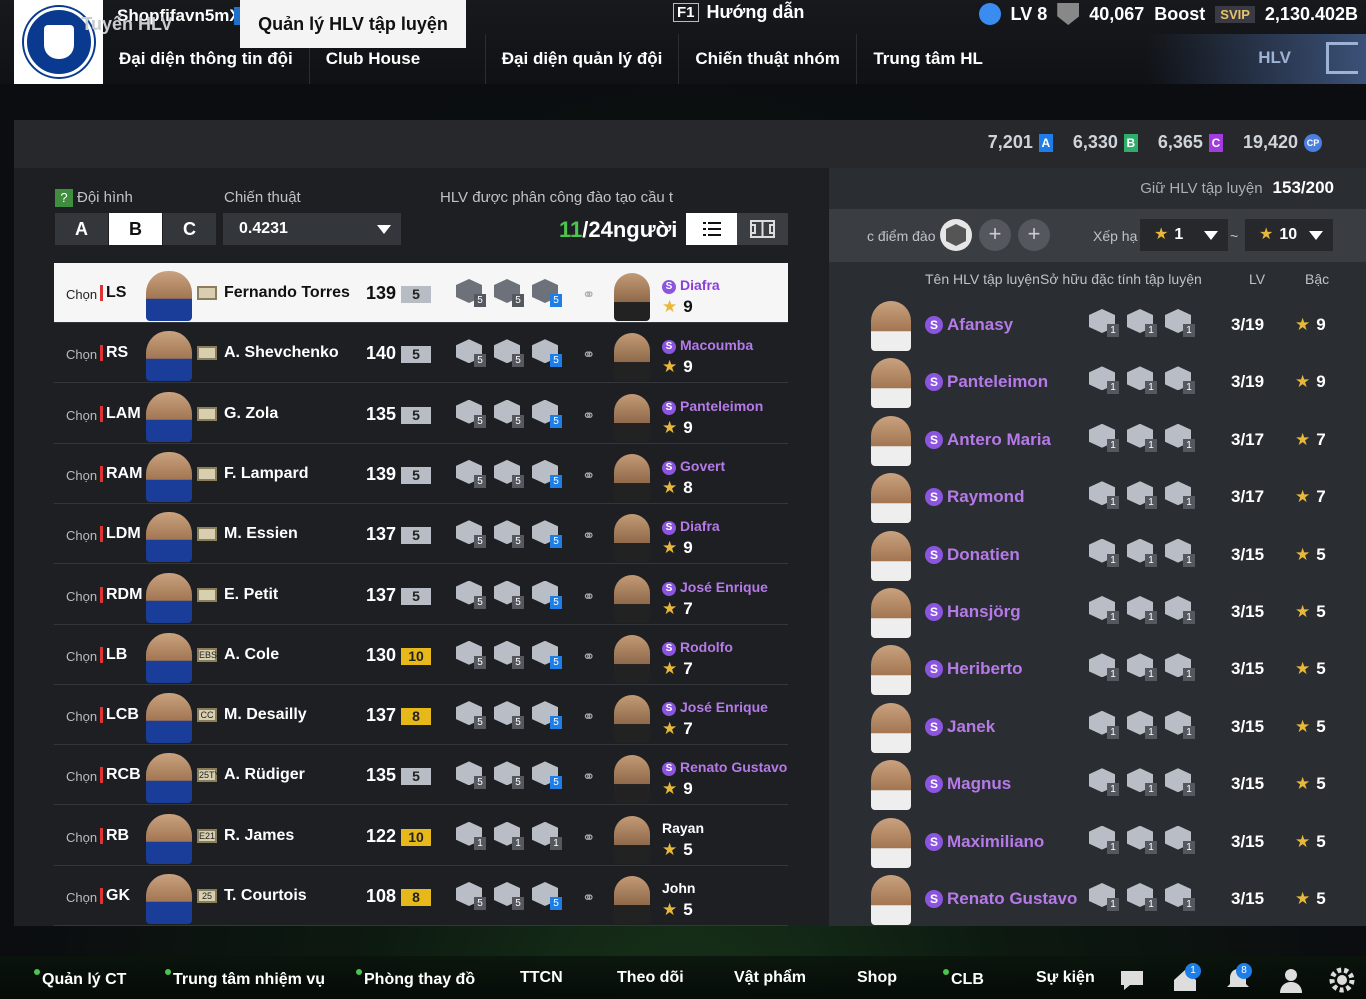  I want to click on trait-filter-icon, so click(956, 235).